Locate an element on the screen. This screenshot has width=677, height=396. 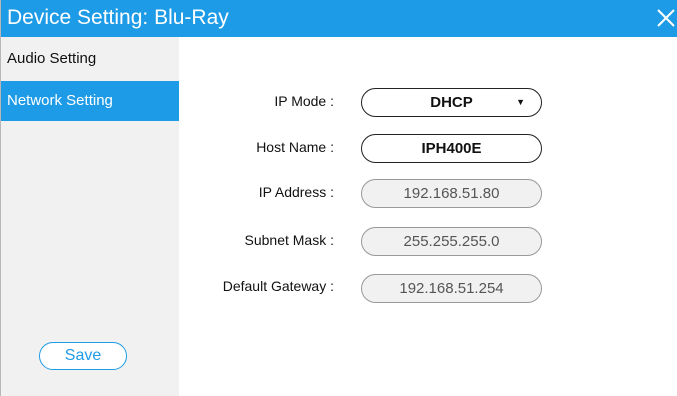
ip-mode-value: DHCP is located at coordinates (451, 102).